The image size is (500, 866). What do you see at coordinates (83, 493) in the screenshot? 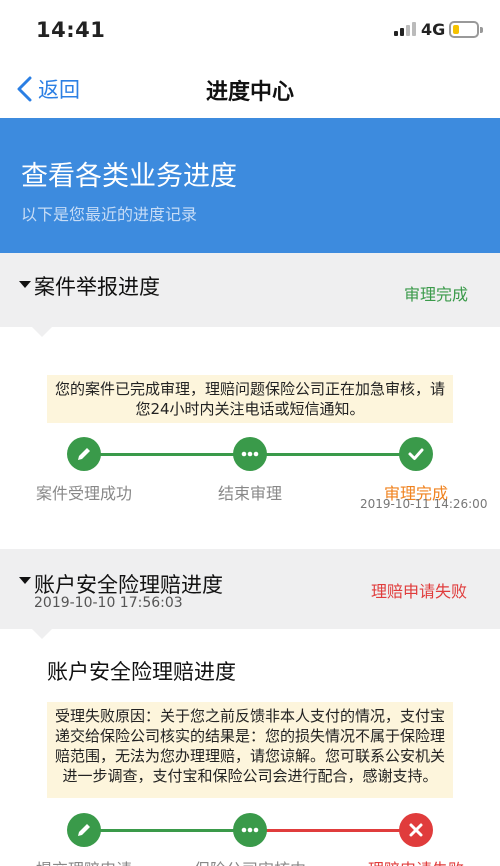
I see `step-label: 案件受理成功` at bounding box center [83, 493].